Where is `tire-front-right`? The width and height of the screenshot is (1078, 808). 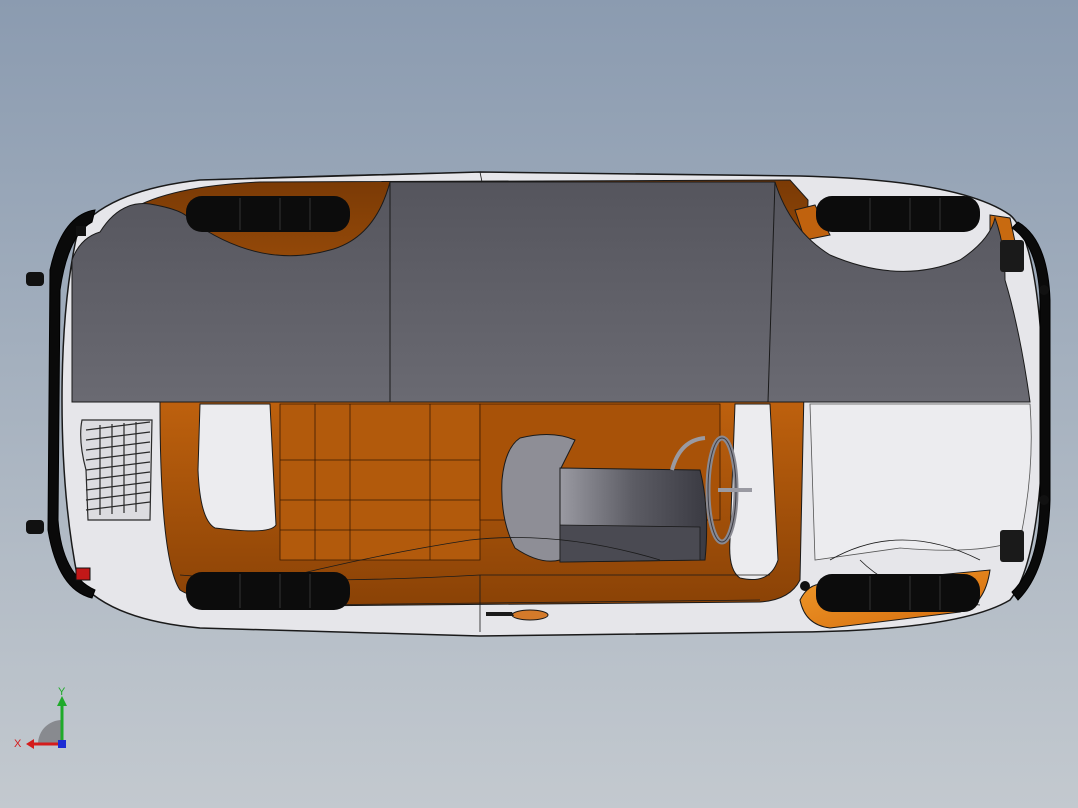 tire-front-right is located at coordinates (898, 593).